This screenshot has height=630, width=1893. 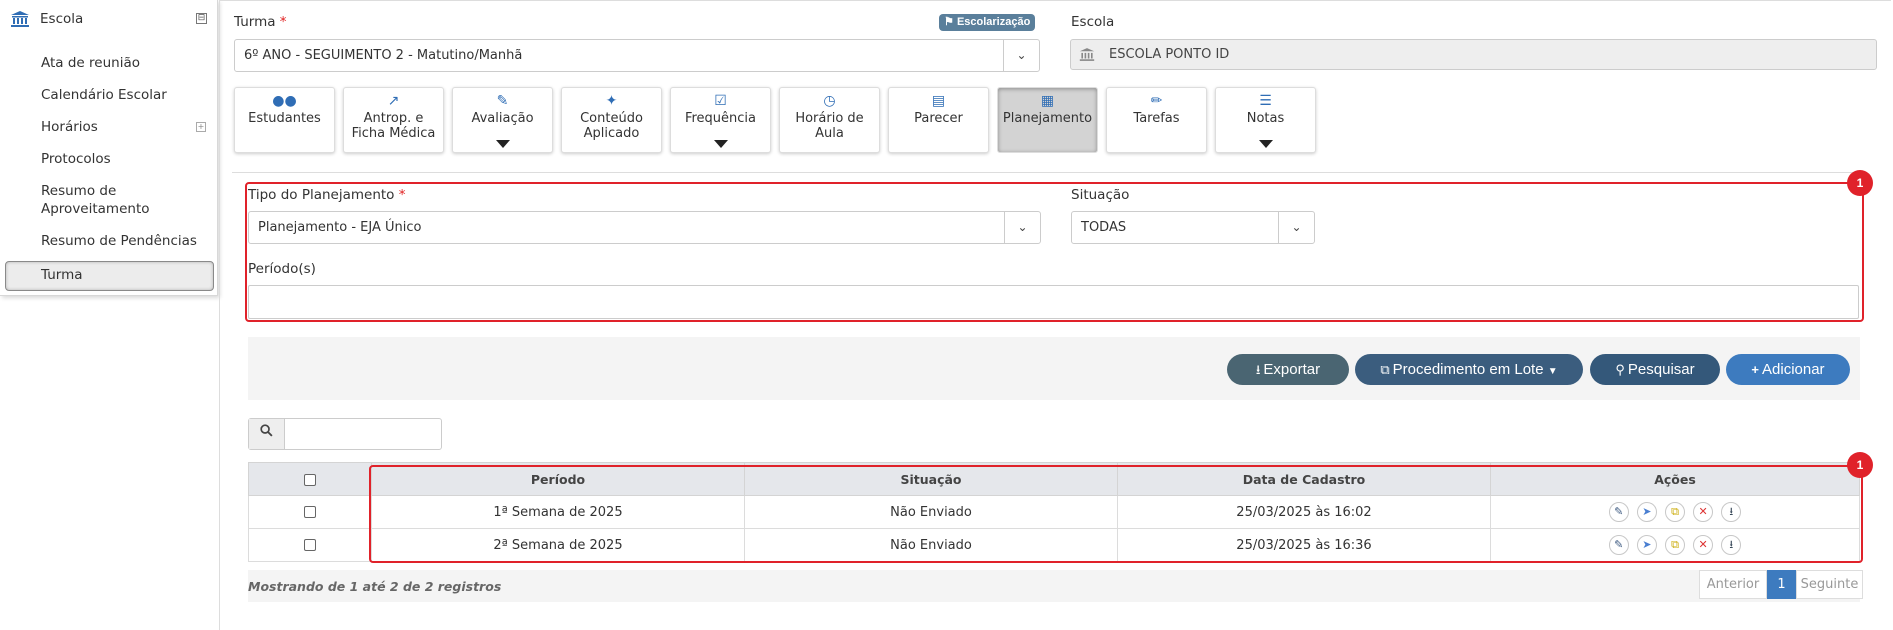 I want to click on pagination-prev: Anterior, so click(x=1733, y=584).